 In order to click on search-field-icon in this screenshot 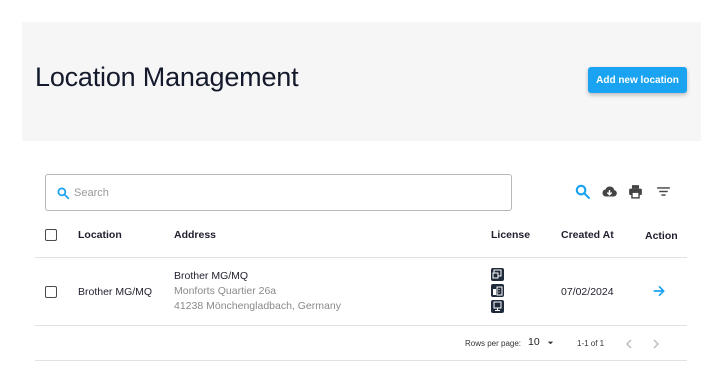, I will do `click(63, 193)`.